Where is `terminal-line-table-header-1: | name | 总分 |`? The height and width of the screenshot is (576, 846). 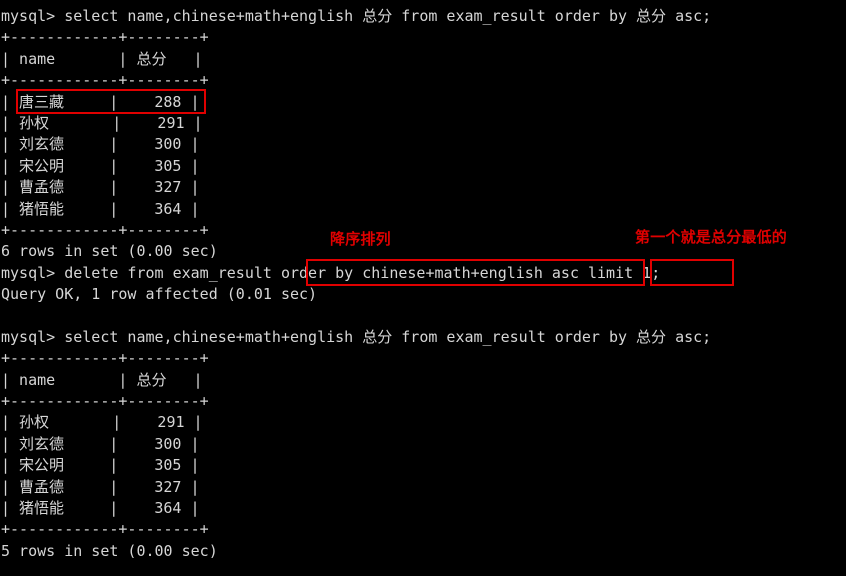
terminal-line-table-header-1: | name | 总分 | is located at coordinates (102, 58).